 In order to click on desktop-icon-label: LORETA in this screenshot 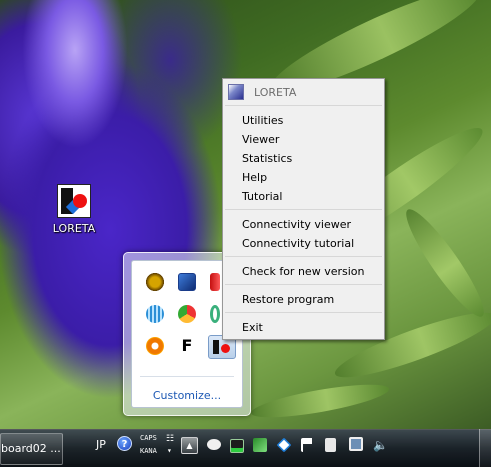, I will do `click(74, 228)`.